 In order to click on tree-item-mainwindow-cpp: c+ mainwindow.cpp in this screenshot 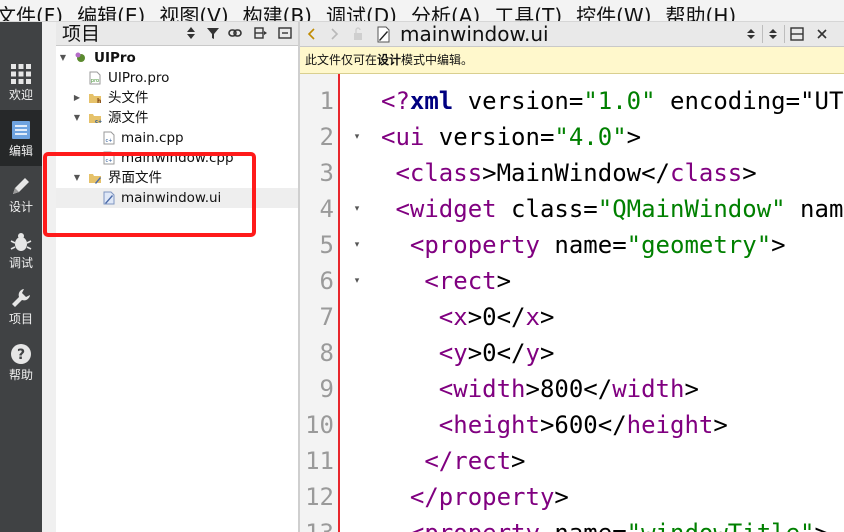, I will do `click(177, 158)`.